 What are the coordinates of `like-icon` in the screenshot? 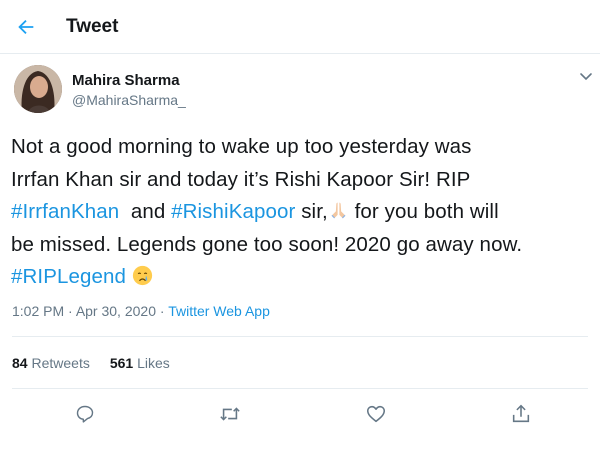 It's located at (376, 414).